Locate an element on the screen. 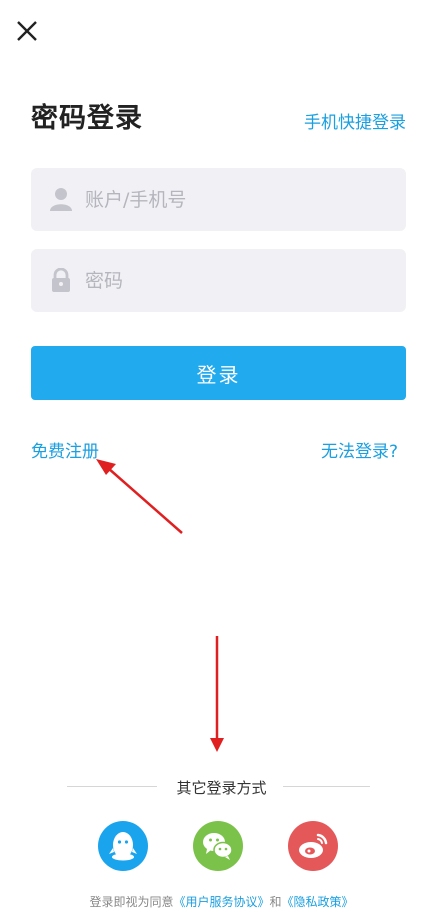 Image resolution: width=443 pixels, height=921 pixels. wechat-login-button is located at coordinates (218, 846).